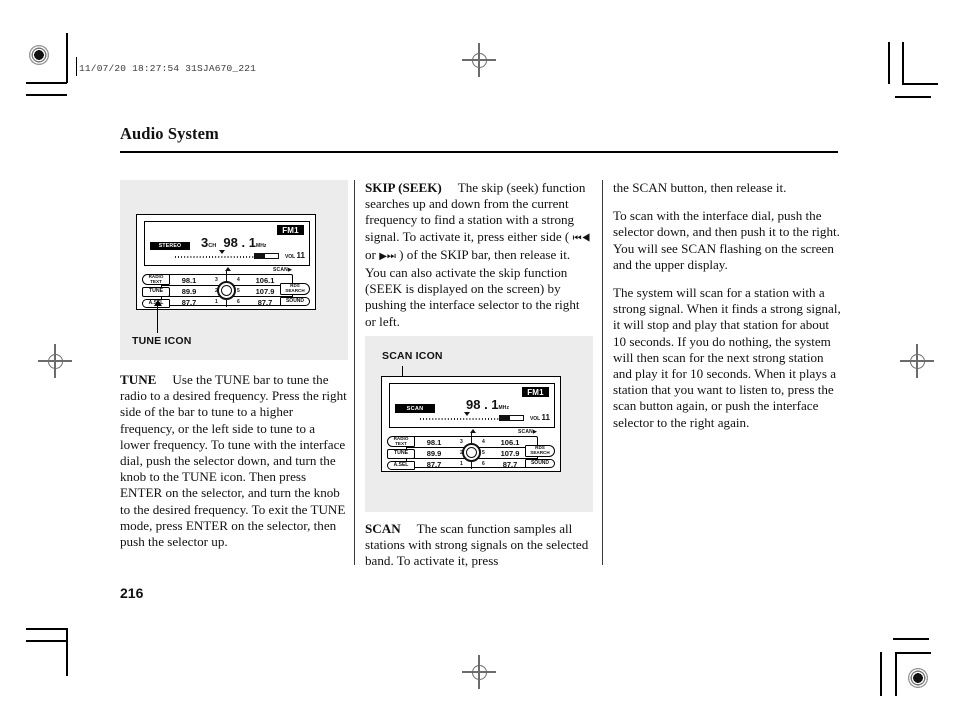 The height and width of the screenshot is (710, 954). Describe the element at coordinates (434, 453) in the screenshot. I see `preset2-freq-2: 89.9` at that location.